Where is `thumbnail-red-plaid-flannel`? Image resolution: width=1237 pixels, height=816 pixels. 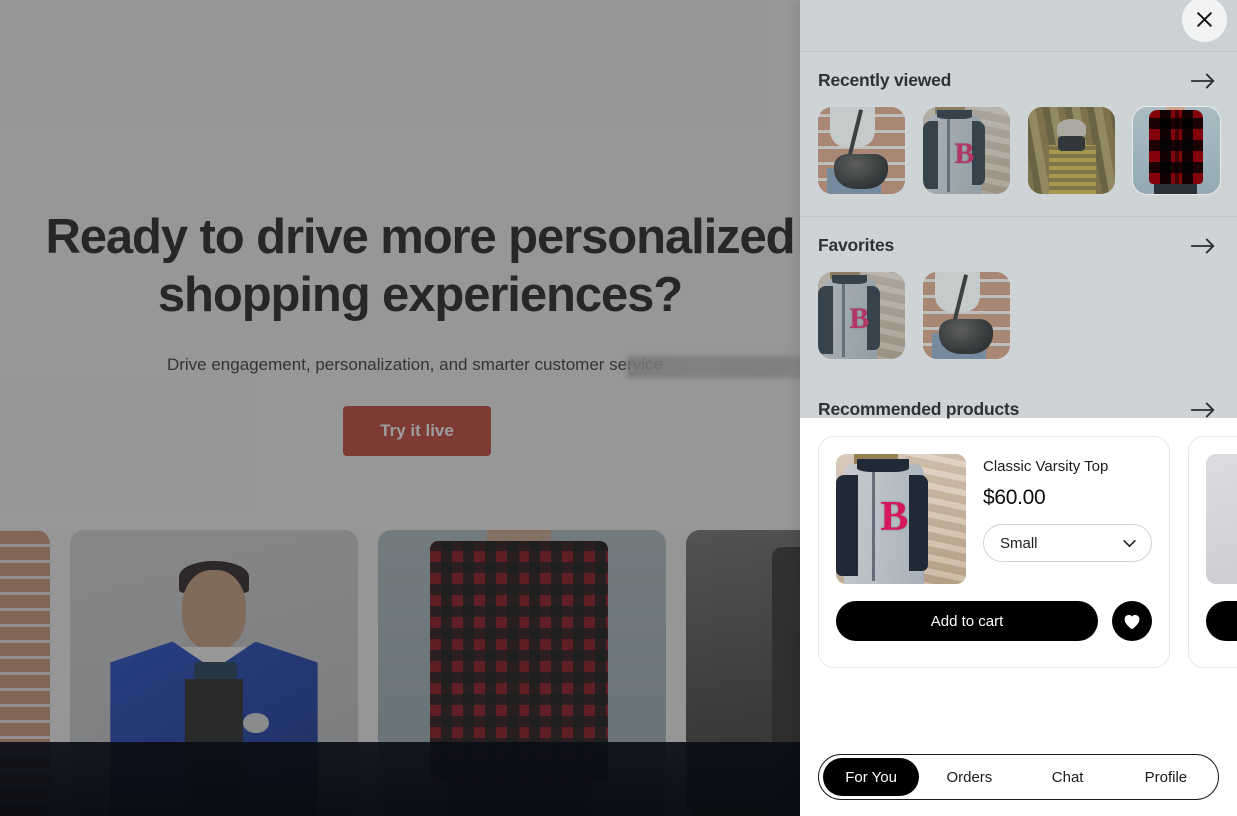
thumbnail-red-plaid-flannel is located at coordinates (1176, 150).